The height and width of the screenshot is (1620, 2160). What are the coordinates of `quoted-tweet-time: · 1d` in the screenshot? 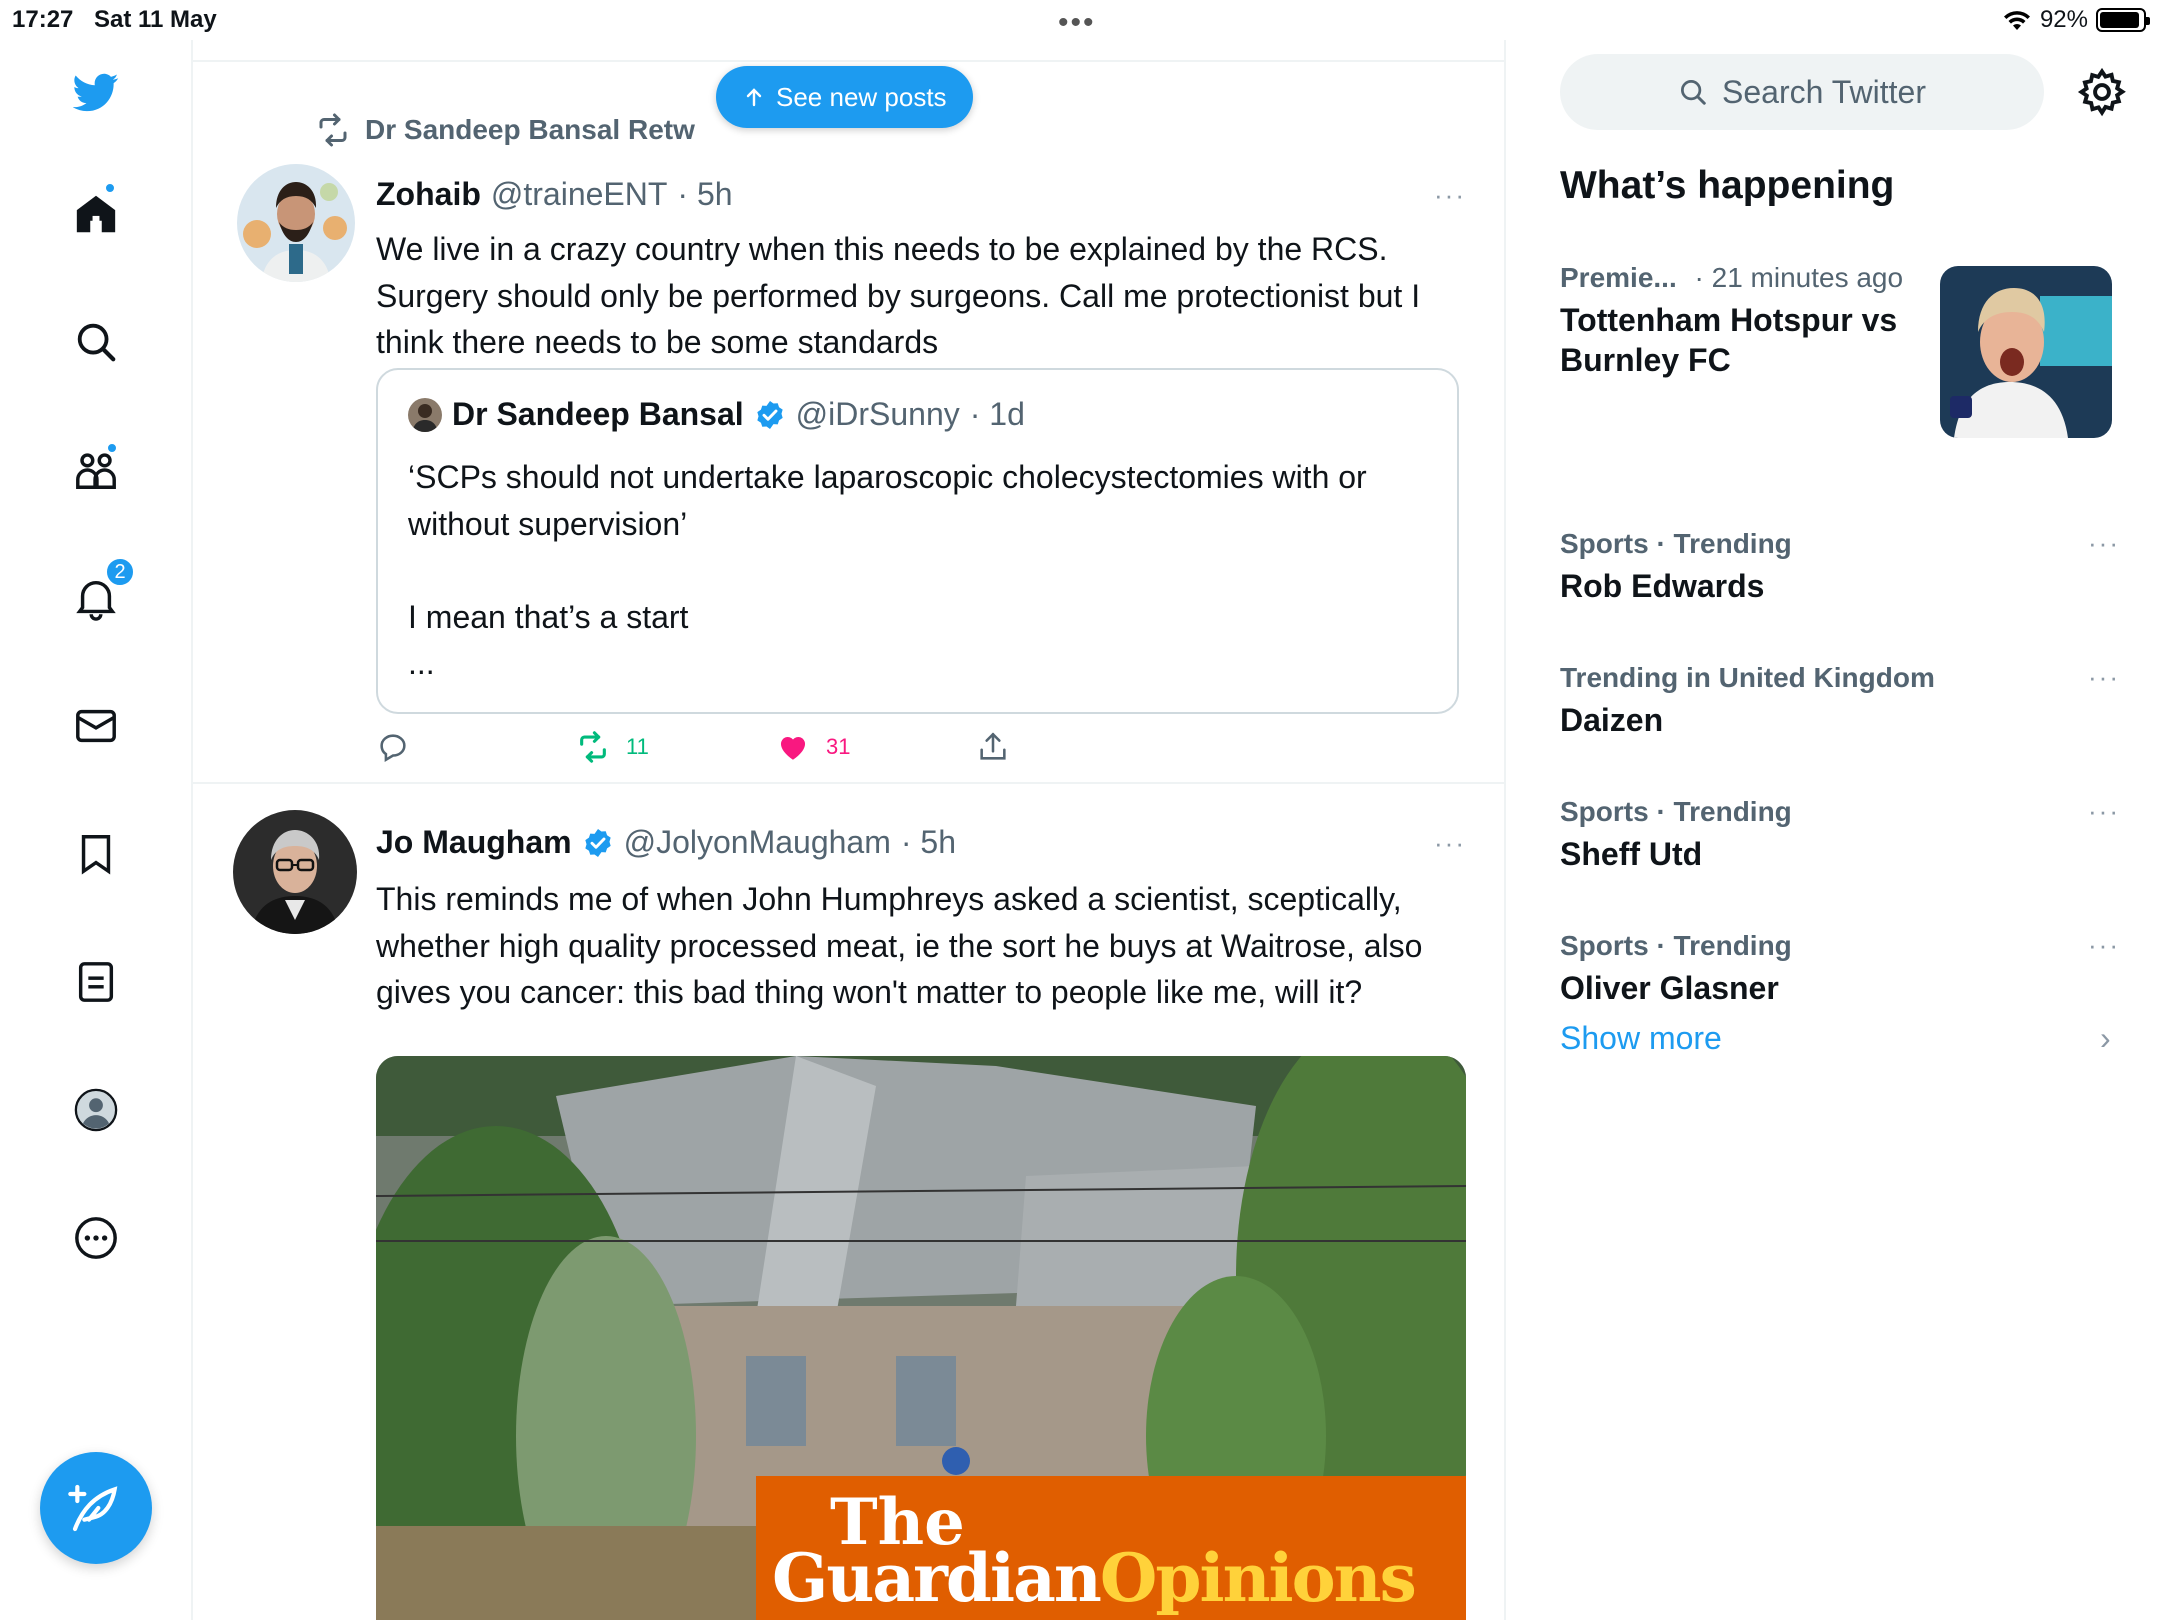 It's located at (997, 414).